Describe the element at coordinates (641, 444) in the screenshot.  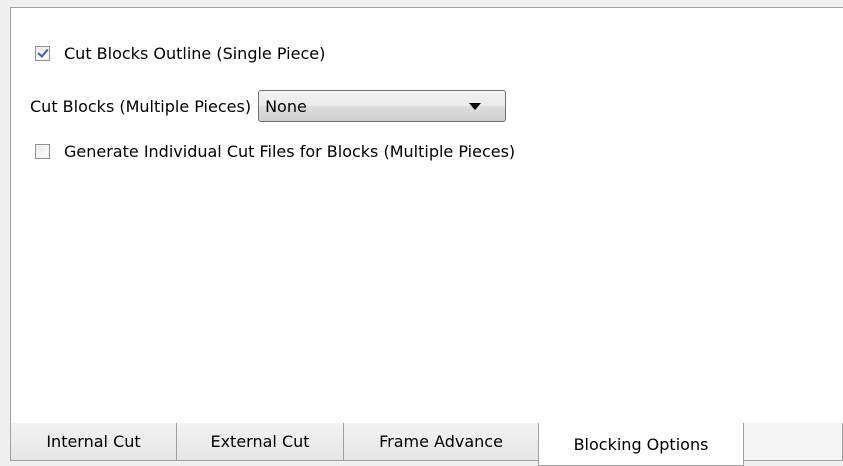
I see `tab-blocking-options: Blocking Options` at that location.